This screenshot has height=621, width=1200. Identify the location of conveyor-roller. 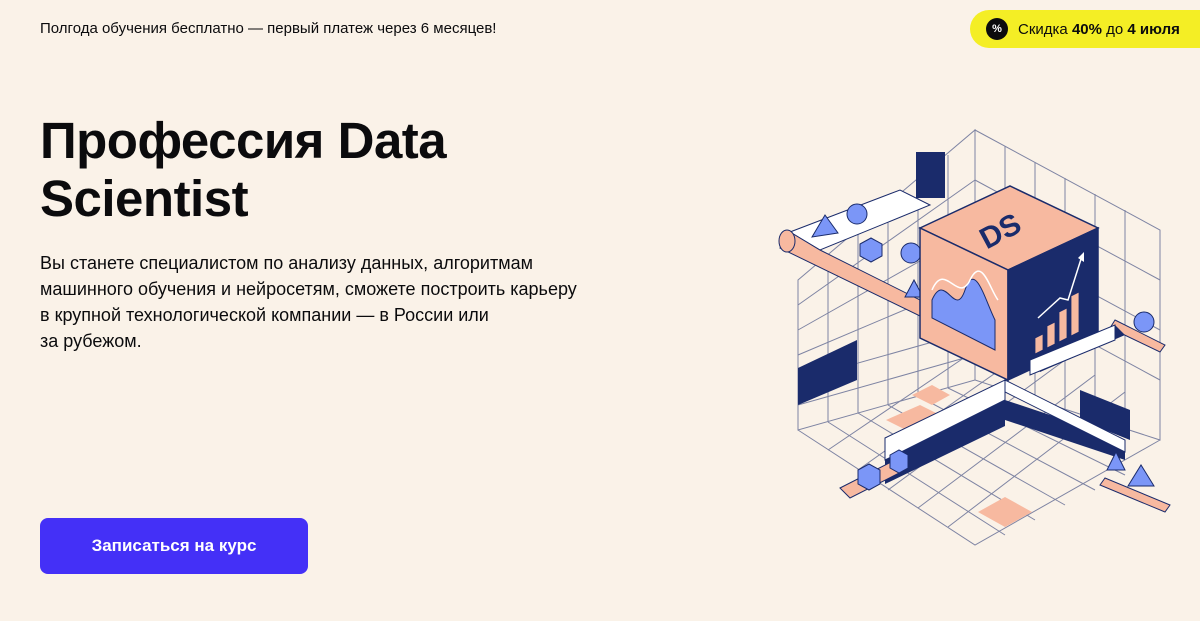
(787, 241).